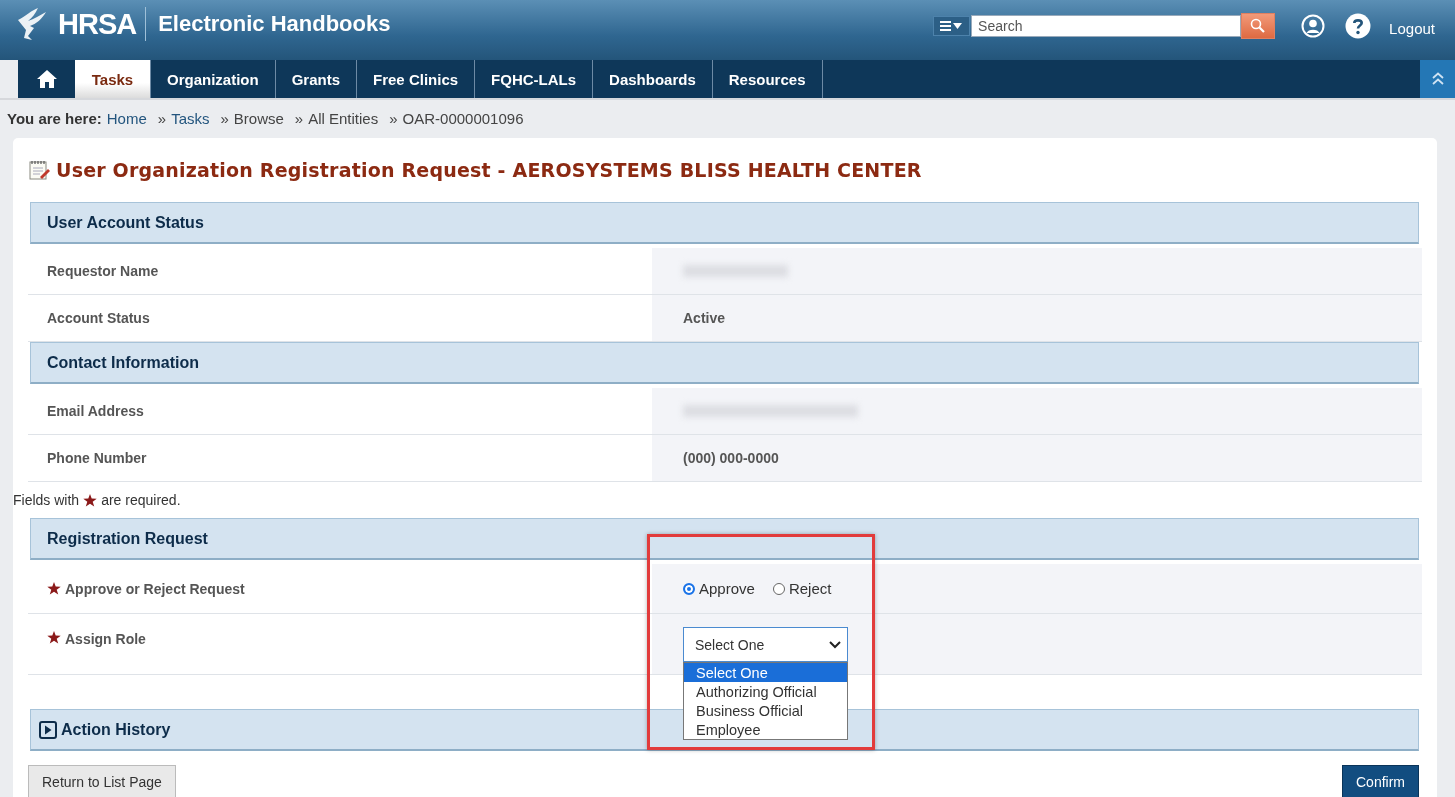  What do you see at coordinates (653, 79) in the screenshot?
I see `nav-tab: Dashboards` at bounding box center [653, 79].